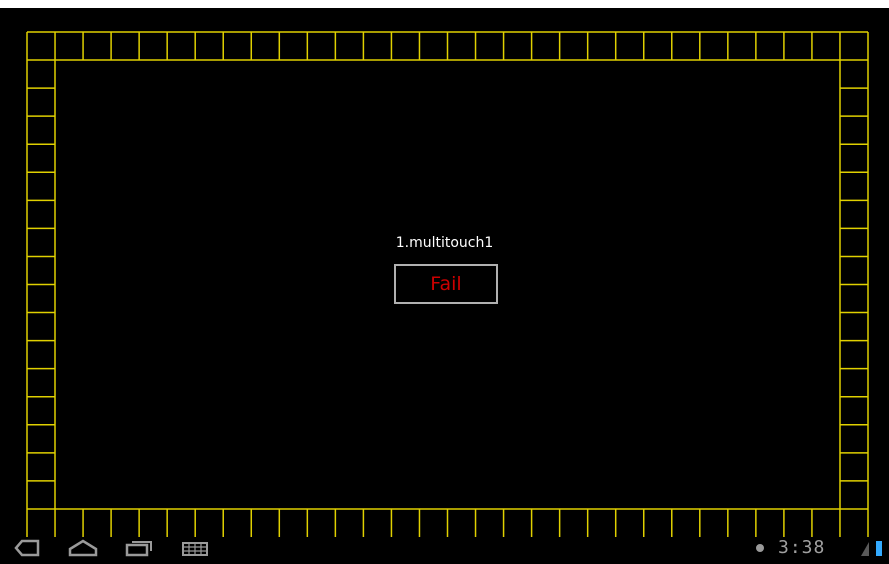 This screenshot has width=889, height=564. I want to click on battery-icon, so click(879, 548).